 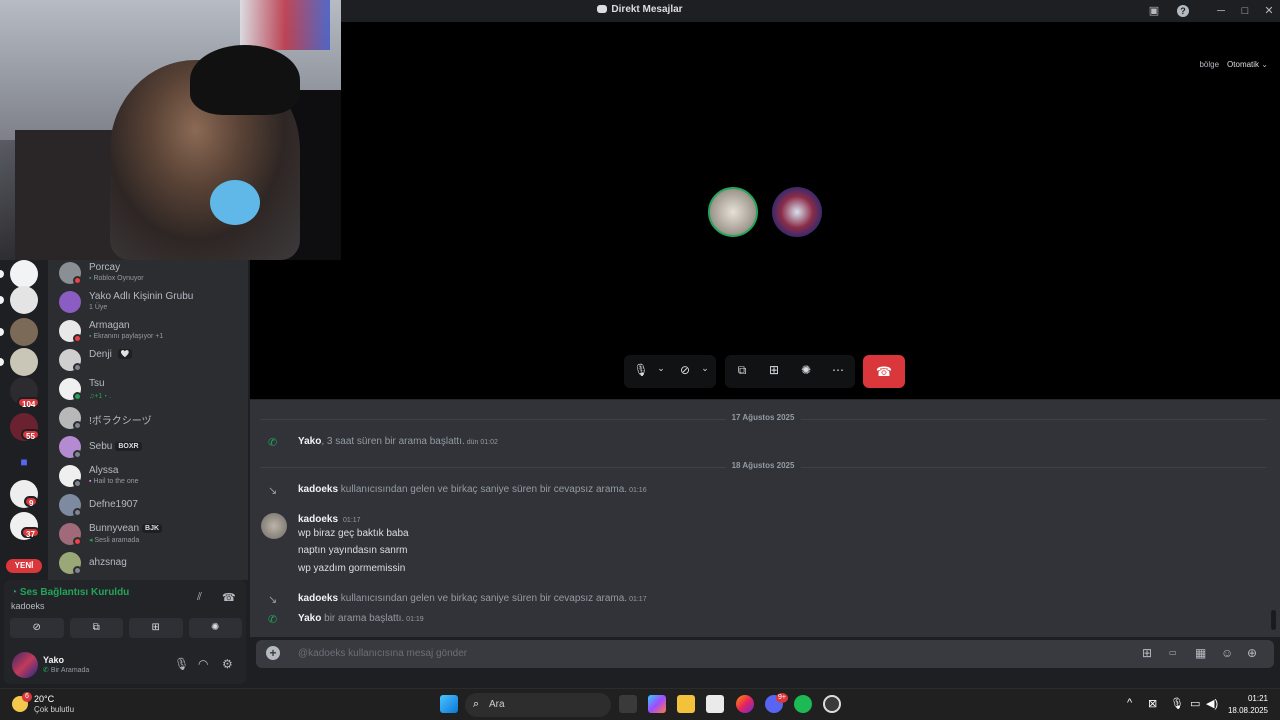 What do you see at coordinates (1245, 11) in the screenshot?
I see `maximize-button: □` at bounding box center [1245, 11].